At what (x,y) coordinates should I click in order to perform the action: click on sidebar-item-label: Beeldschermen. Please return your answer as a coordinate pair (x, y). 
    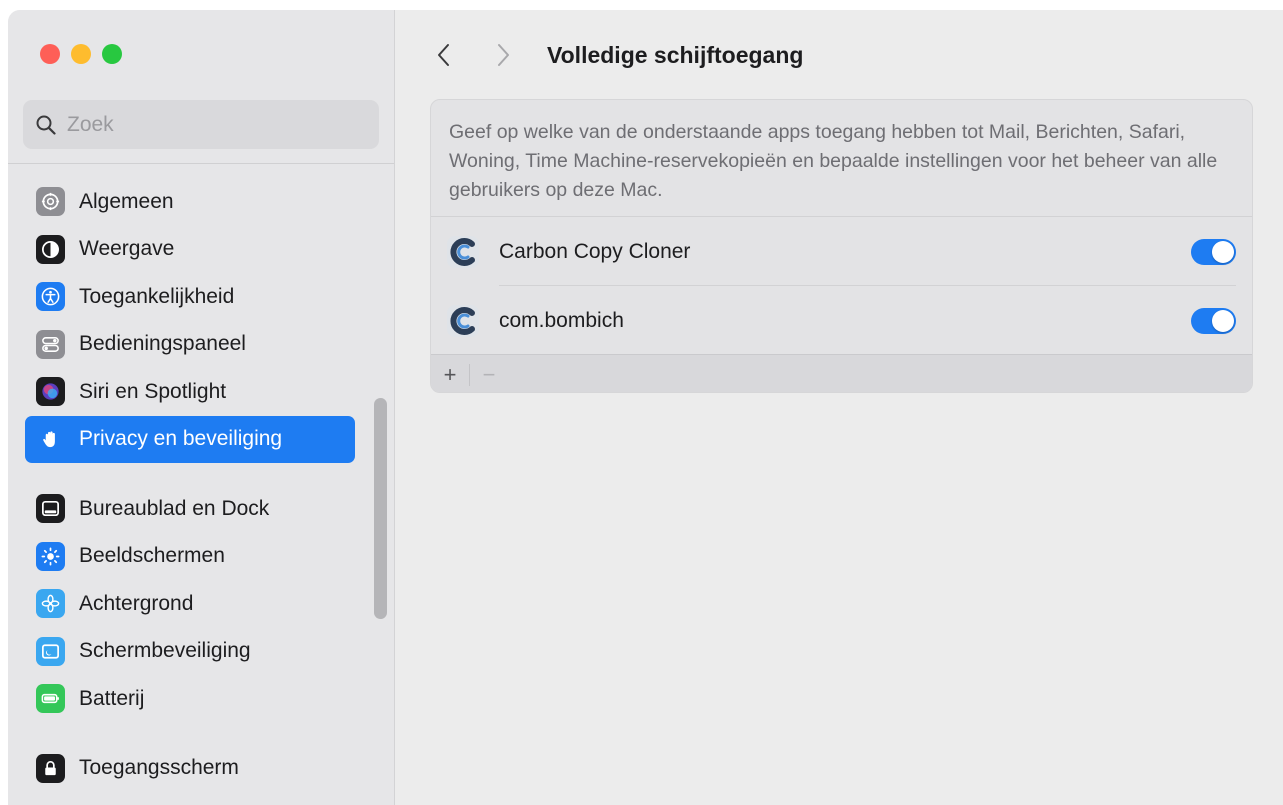
    Looking at the image, I should click on (152, 556).